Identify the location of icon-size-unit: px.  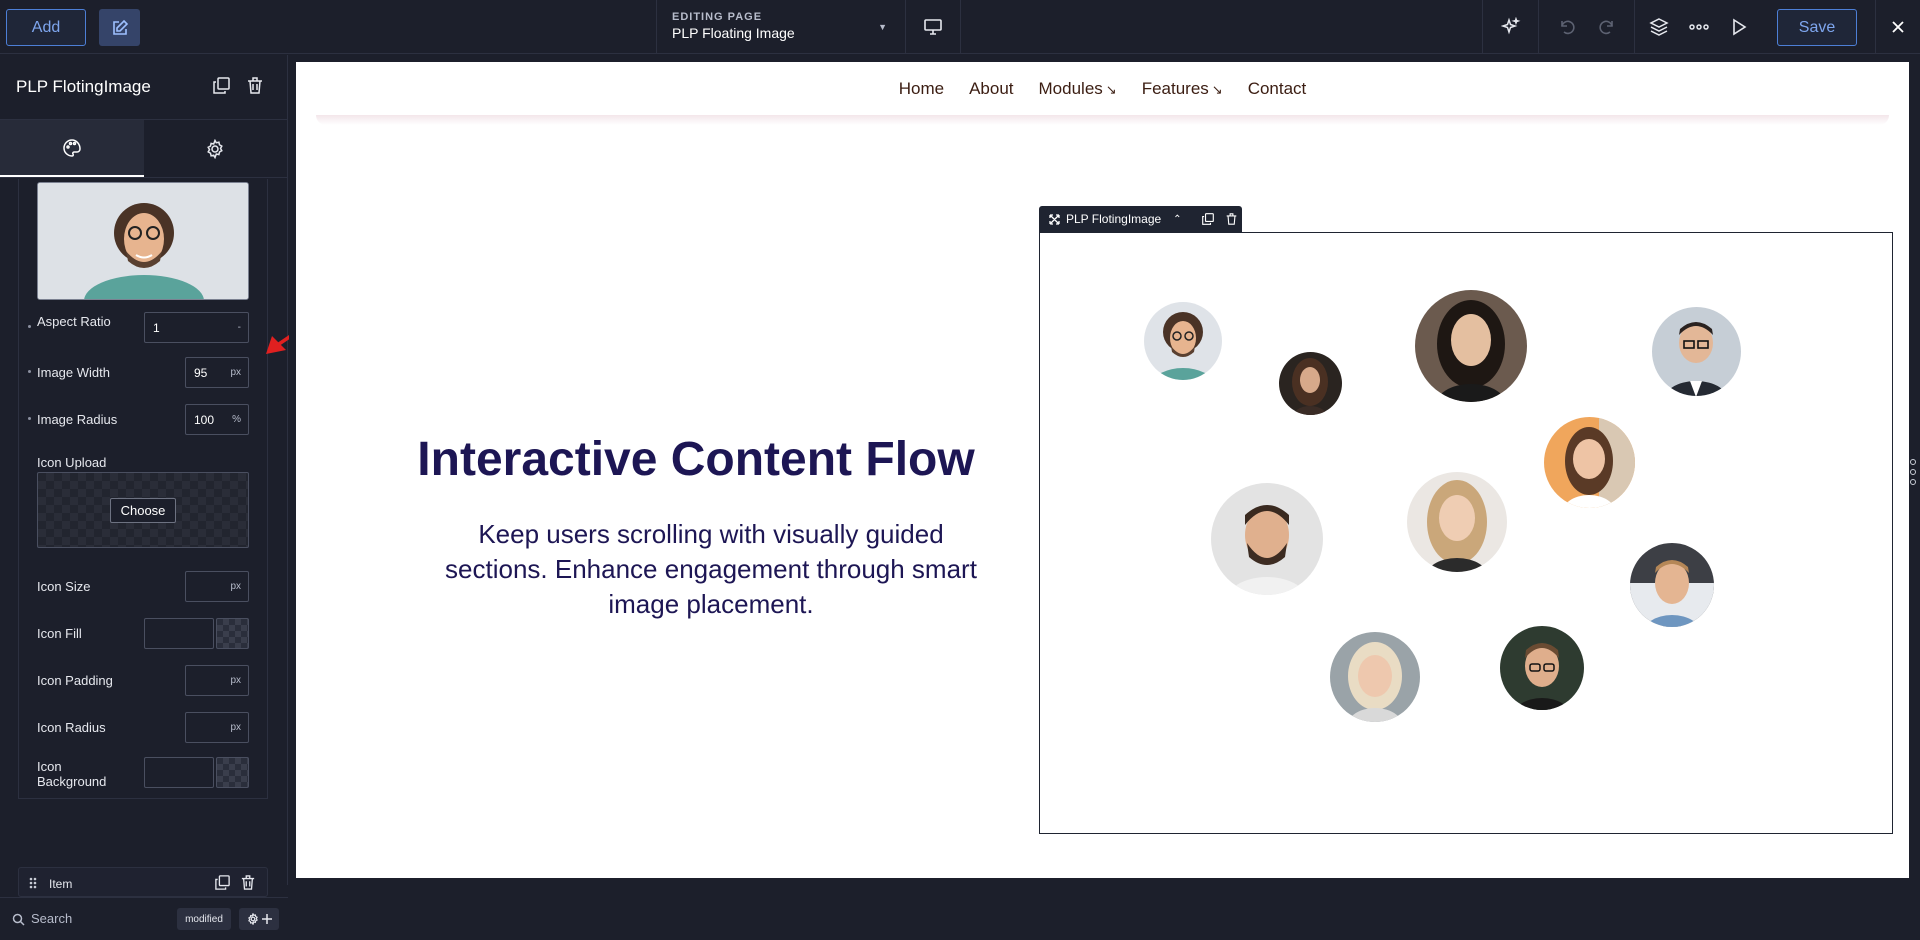
(235, 586).